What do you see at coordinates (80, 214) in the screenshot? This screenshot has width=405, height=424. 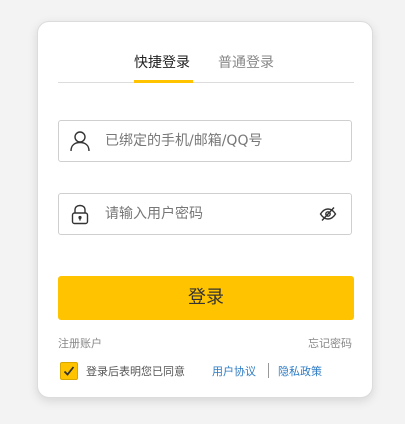 I see `lock-icon` at bounding box center [80, 214].